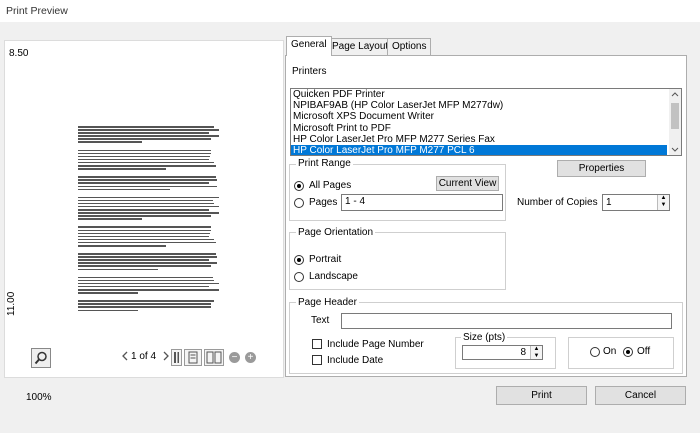 Image resolution: width=700 pixels, height=433 pixels. I want to click on tab-options-label: Options, so click(409, 46).